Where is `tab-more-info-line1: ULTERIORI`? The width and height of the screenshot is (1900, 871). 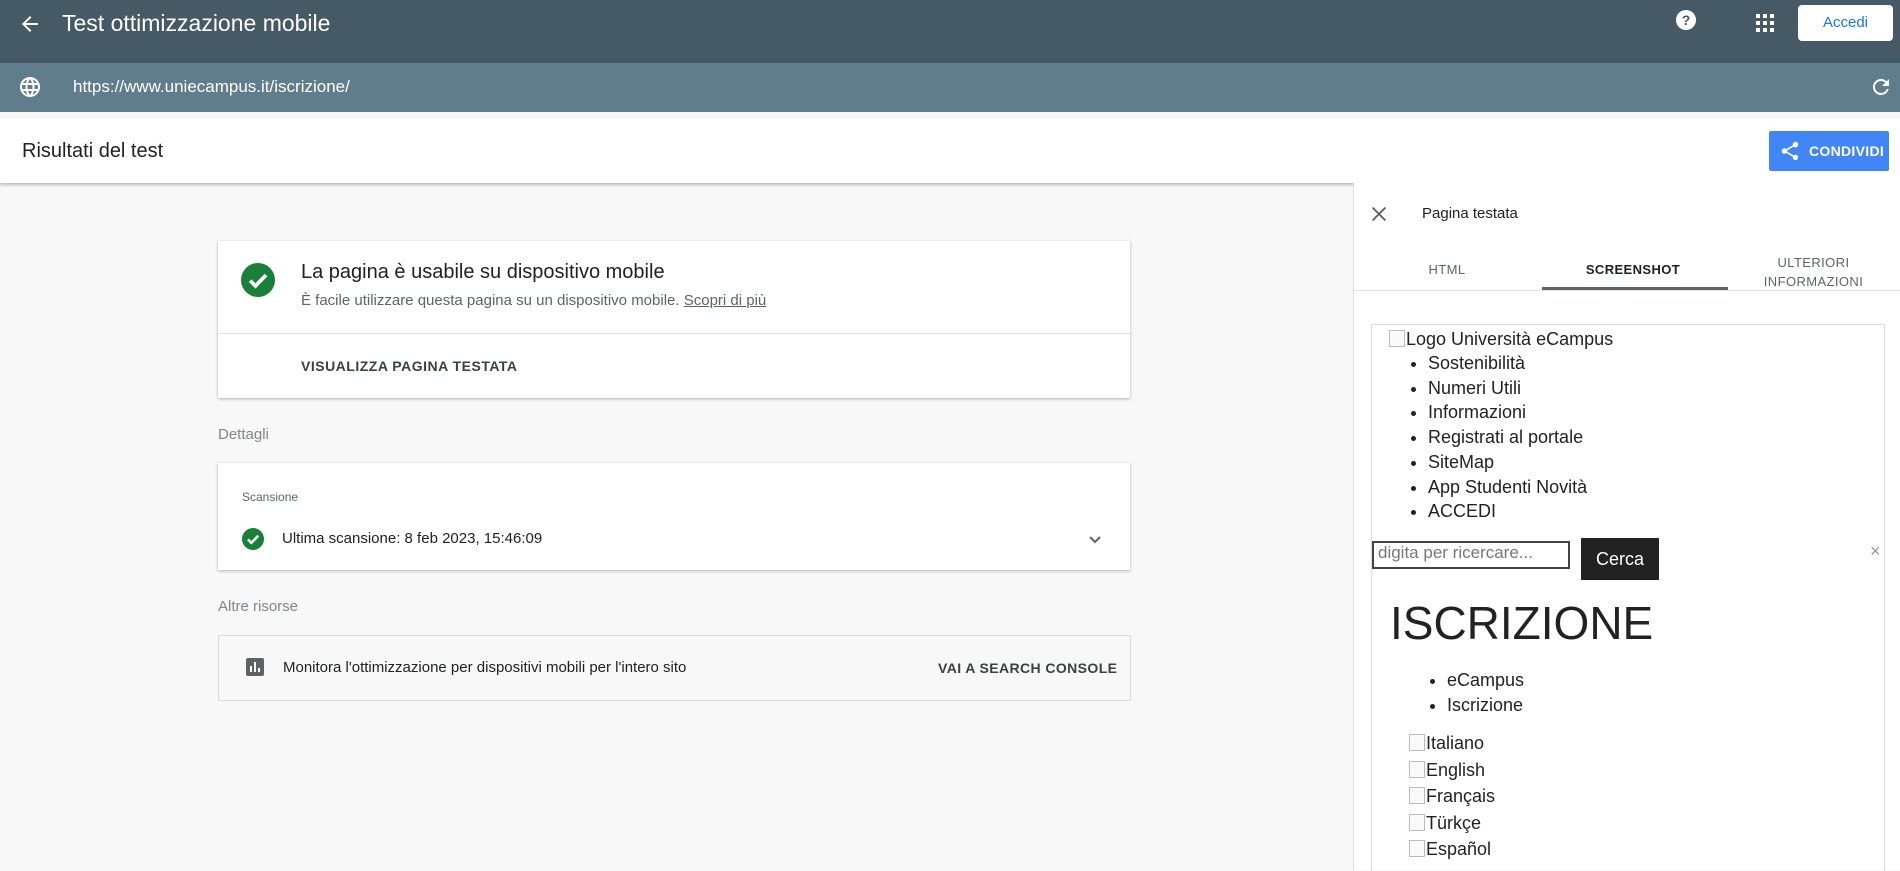 tab-more-info-line1: ULTERIORI is located at coordinates (1813, 262).